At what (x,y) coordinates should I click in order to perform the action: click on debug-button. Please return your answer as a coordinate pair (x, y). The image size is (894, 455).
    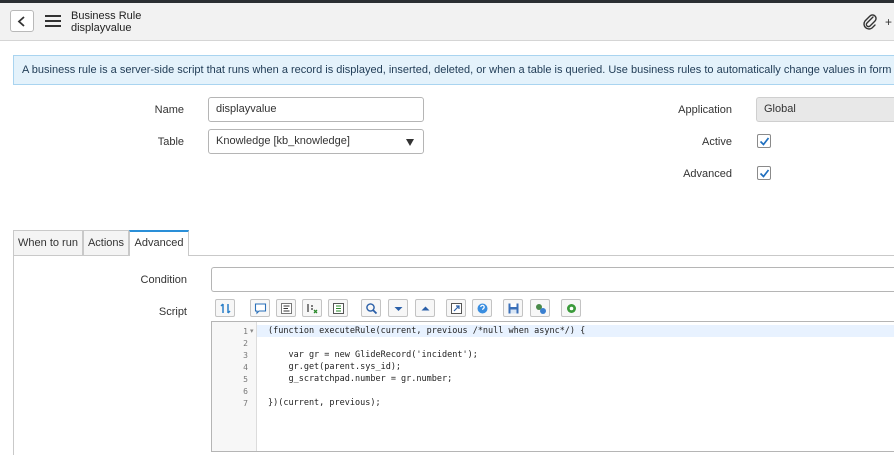
    Looking at the image, I should click on (540, 308).